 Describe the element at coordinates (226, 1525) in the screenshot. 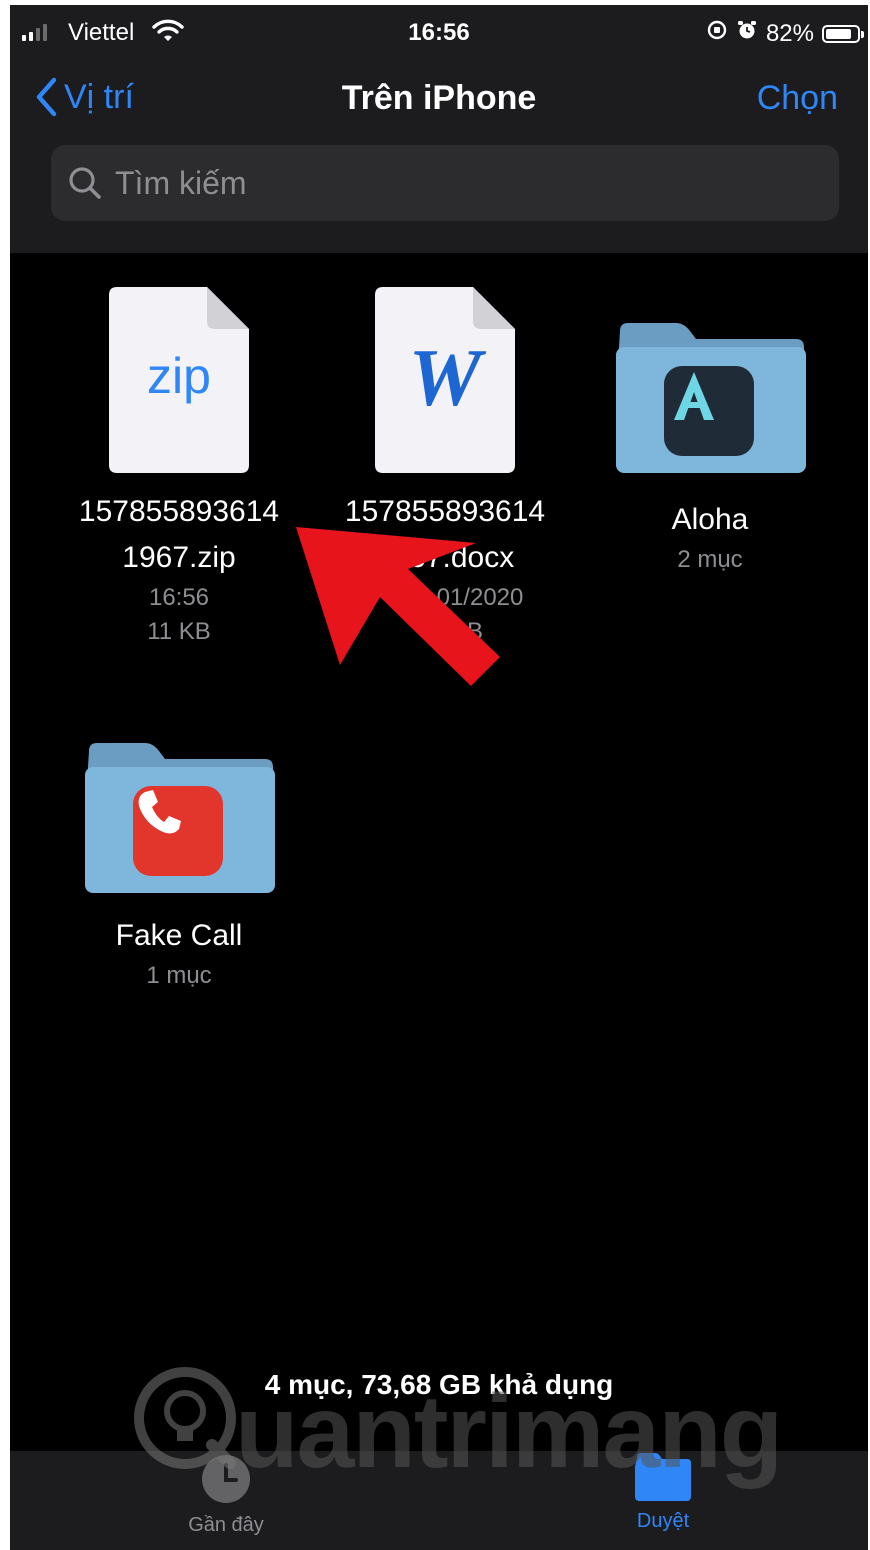

I see `tab-recent-label: Gần đây` at that location.